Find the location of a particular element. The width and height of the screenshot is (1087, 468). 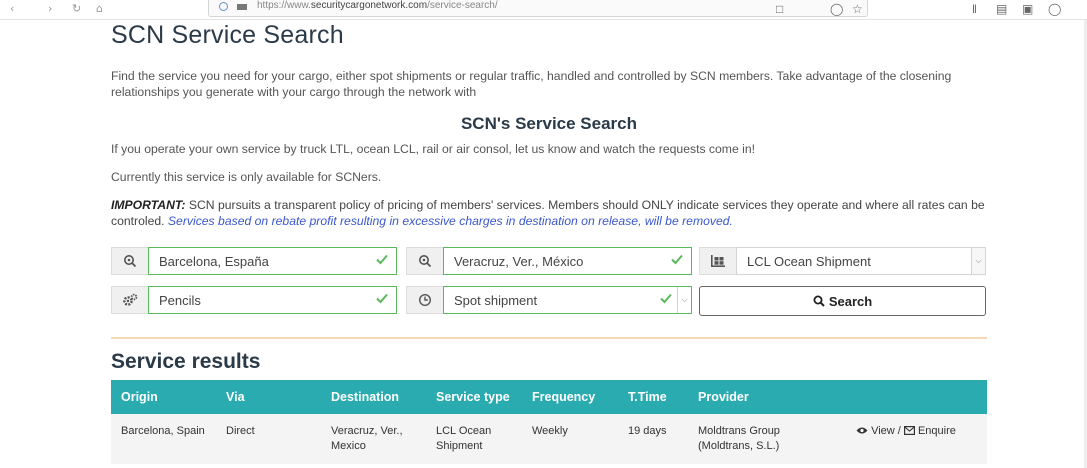

column-header-service-type: Service type is located at coordinates (474, 397).